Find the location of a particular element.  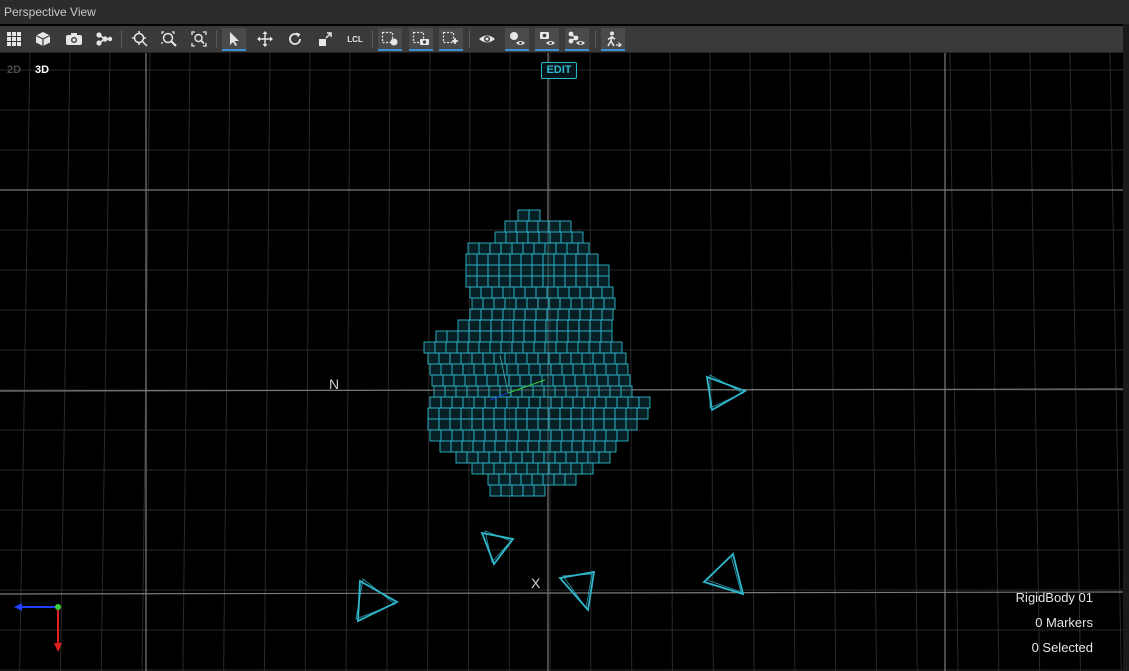

view-skeleton-button is located at coordinates (577, 39).